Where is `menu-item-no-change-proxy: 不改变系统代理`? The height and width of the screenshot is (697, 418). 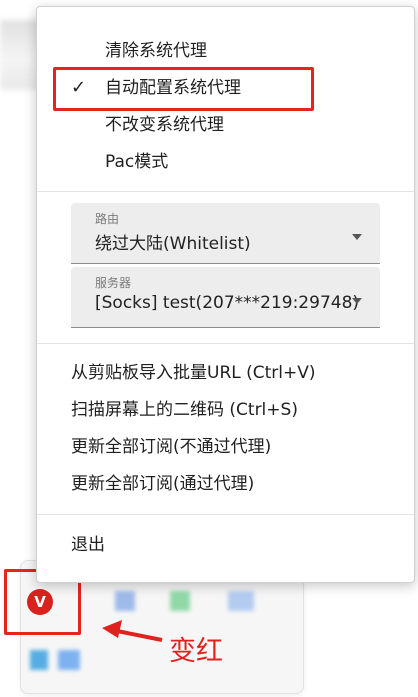
menu-item-no-change-proxy: 不改变系统代理 is located at coordinates (225, 125).